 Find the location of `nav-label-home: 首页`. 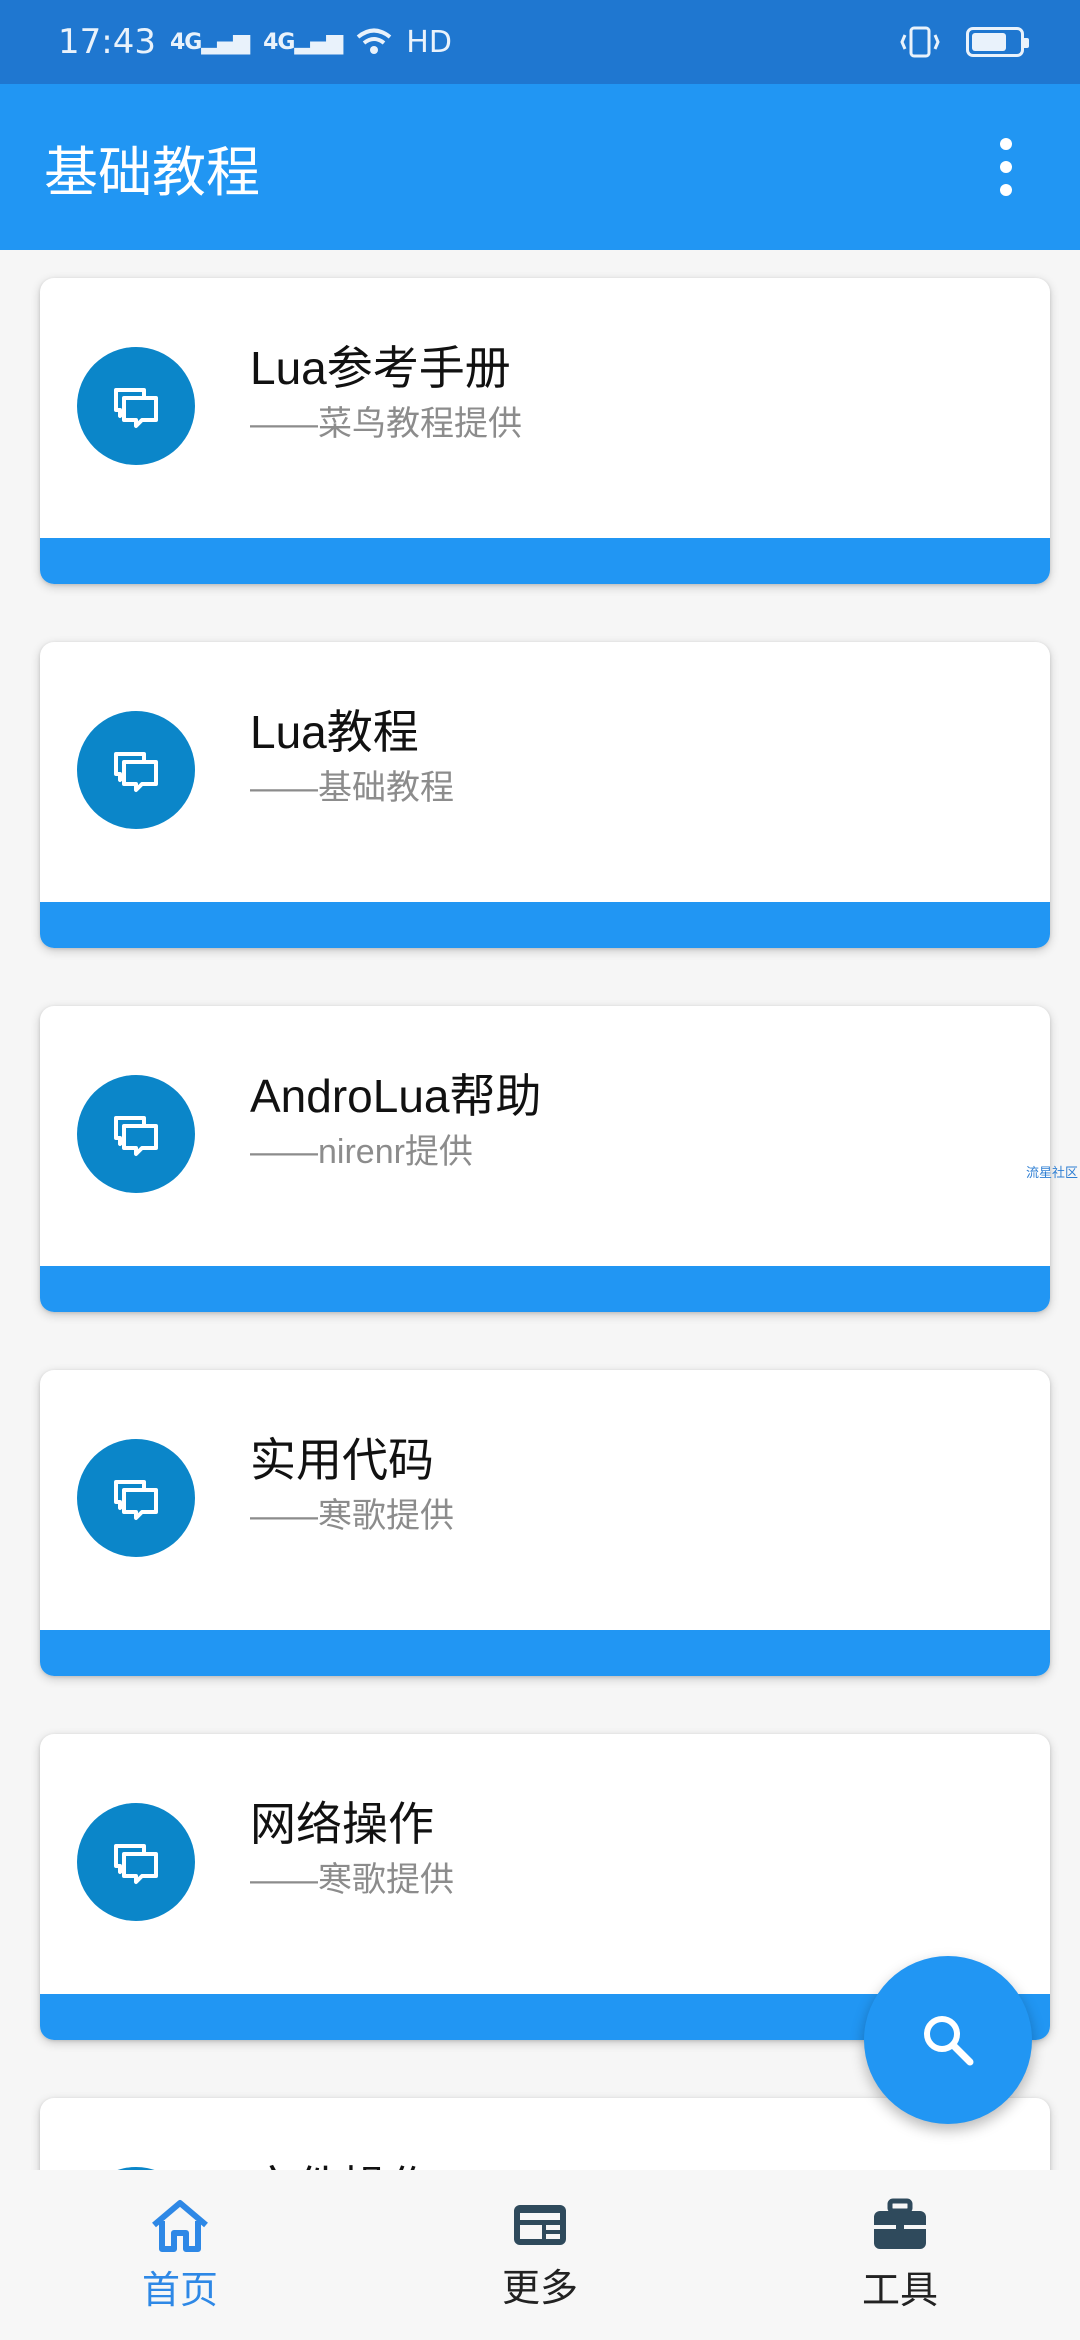

nav-label-home: 首页 is located at coordinates (179, 2290).